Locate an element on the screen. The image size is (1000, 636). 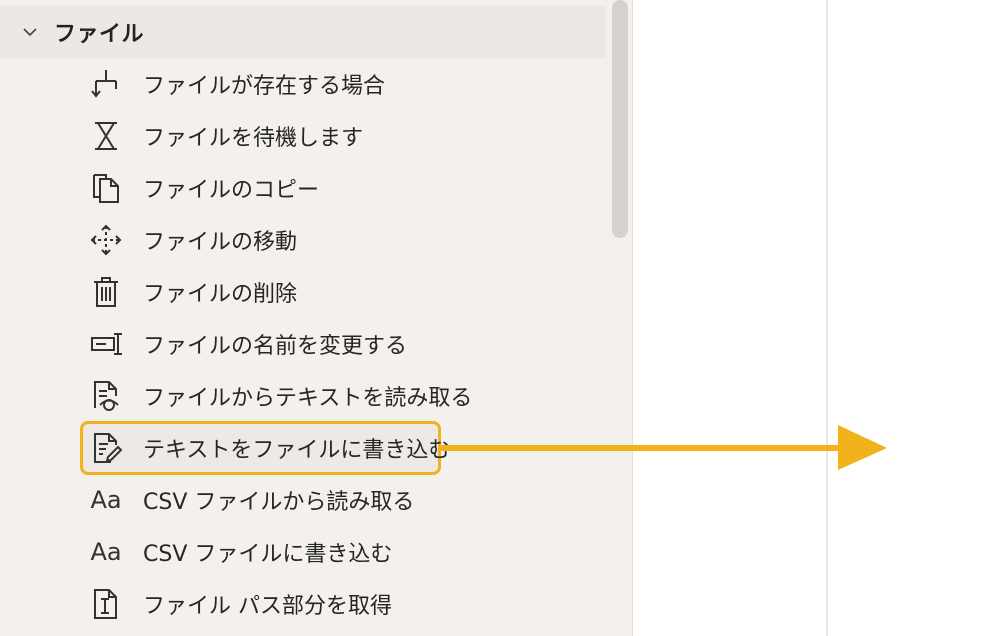
action-item-write-csv: Aa CSV ファイルに書き込む is located at coordinates (239, 552).